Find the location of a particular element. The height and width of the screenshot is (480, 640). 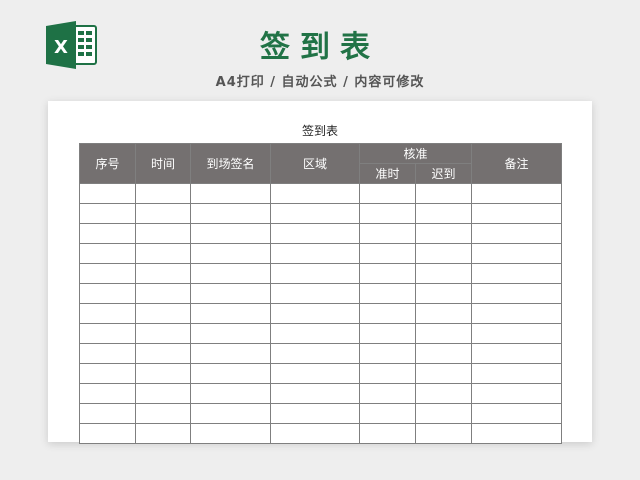

page-subtitle: A4打印 / 自动公式 / 内容可修改 is located at coordinates (320, 82).